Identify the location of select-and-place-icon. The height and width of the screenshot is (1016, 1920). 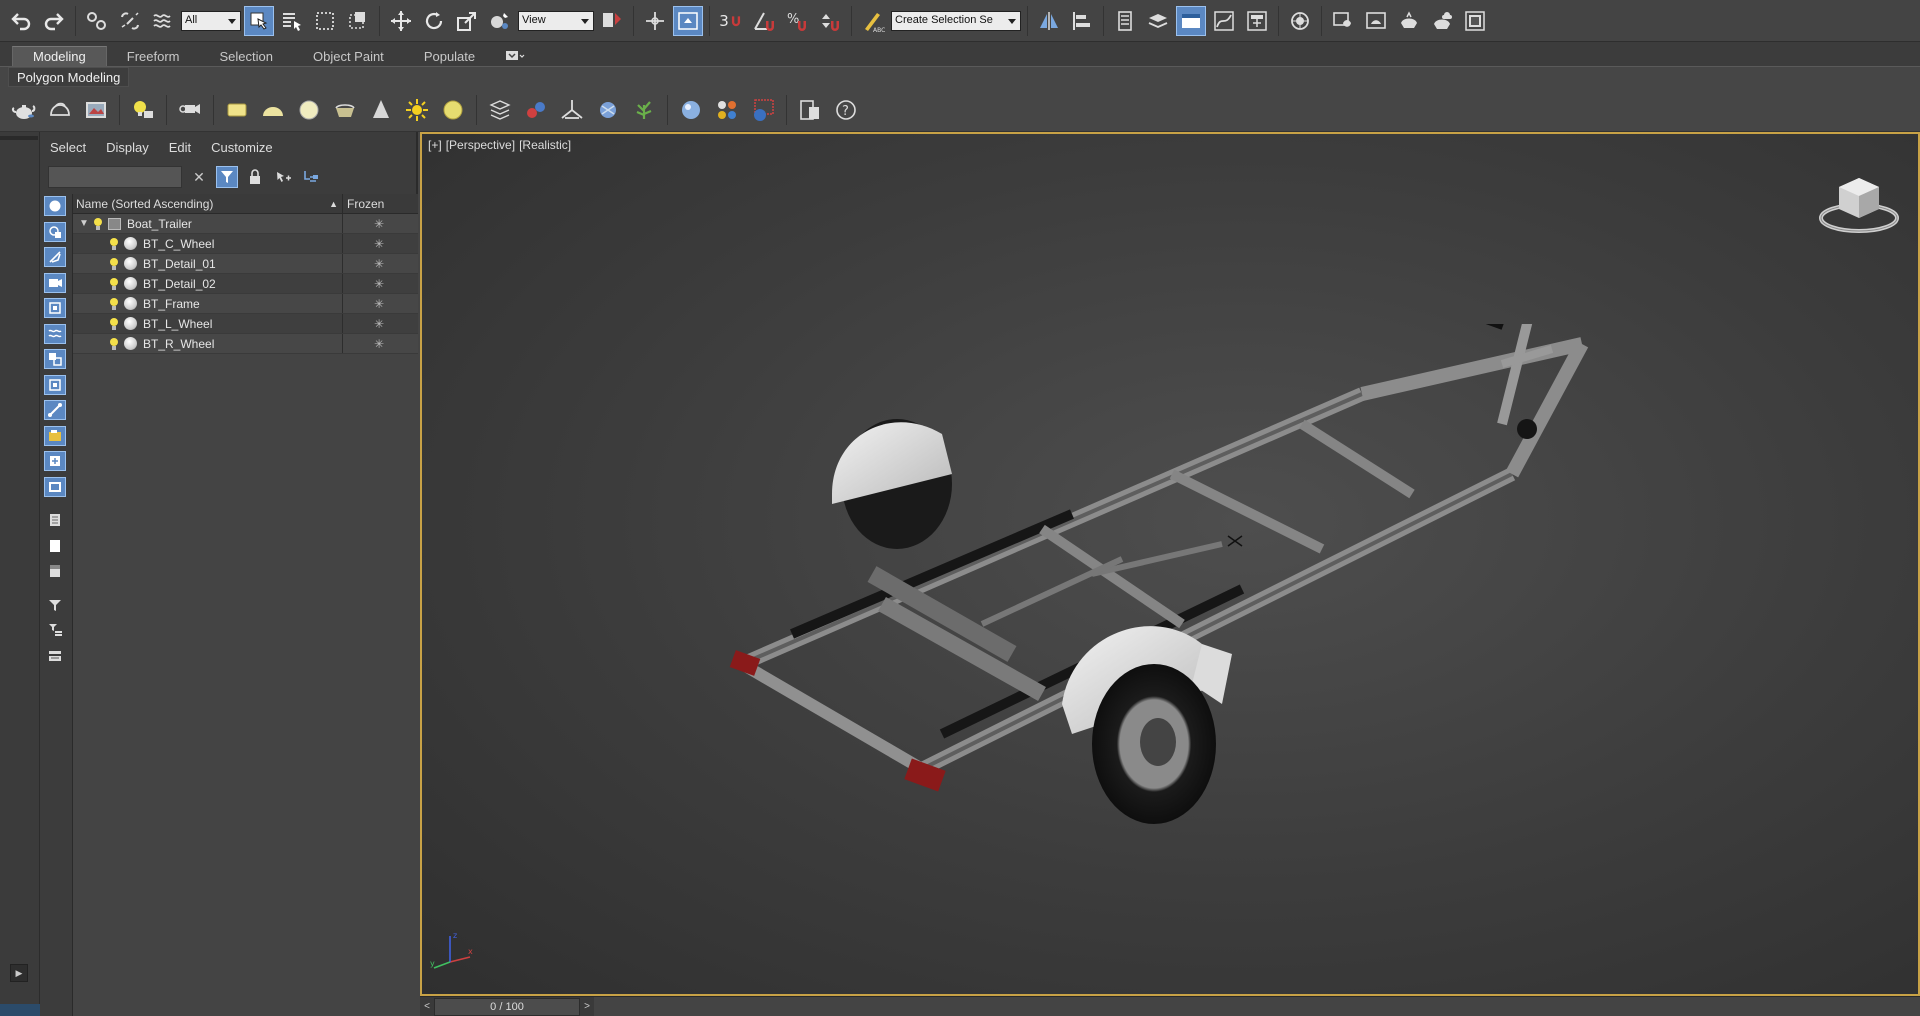
(500, 21).